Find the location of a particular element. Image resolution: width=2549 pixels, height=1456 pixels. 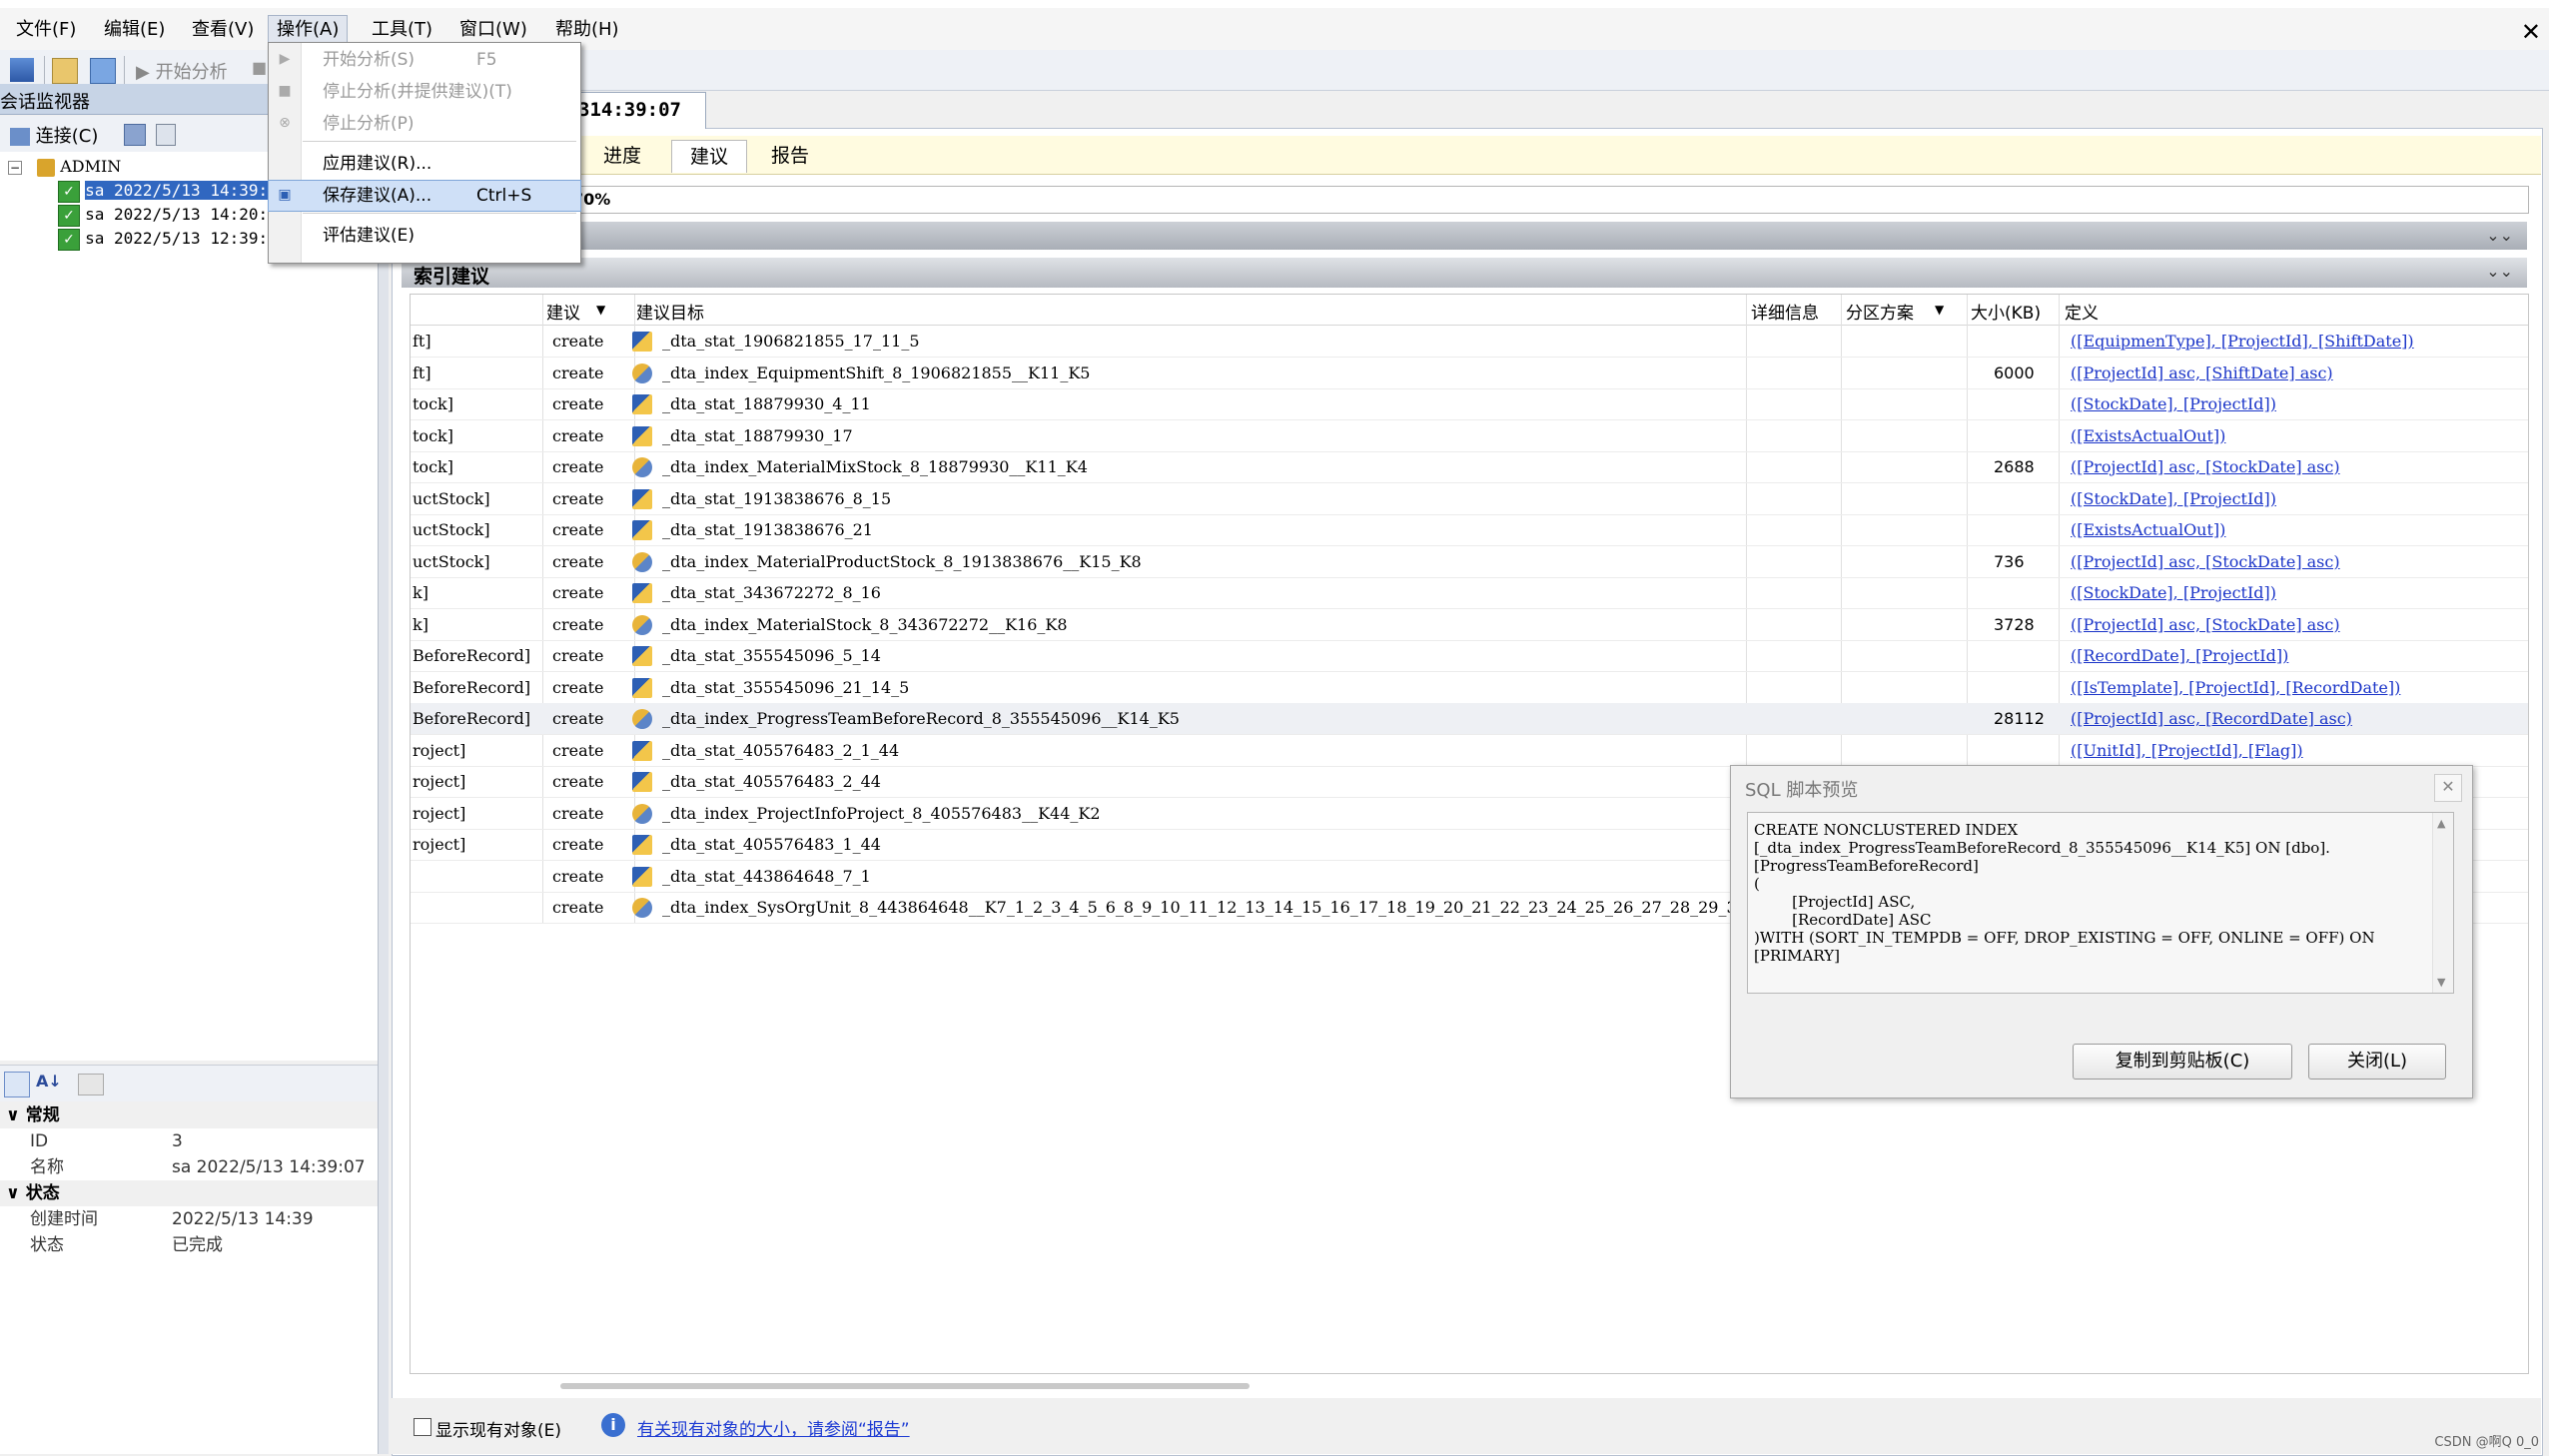

menu-item: ▣ 保存建议(A)... Ctrl+S is located at coordinates (424, 196).